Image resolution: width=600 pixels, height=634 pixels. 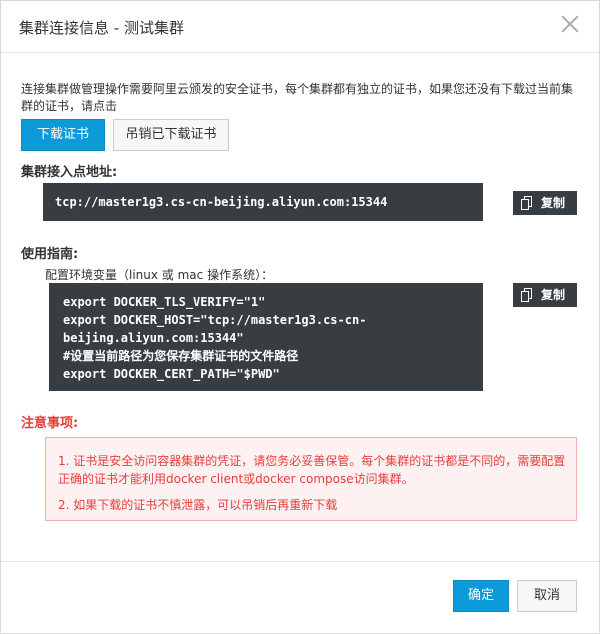 I want to click on copy-endpoint-button: 复制, so click(x=545, y=203).